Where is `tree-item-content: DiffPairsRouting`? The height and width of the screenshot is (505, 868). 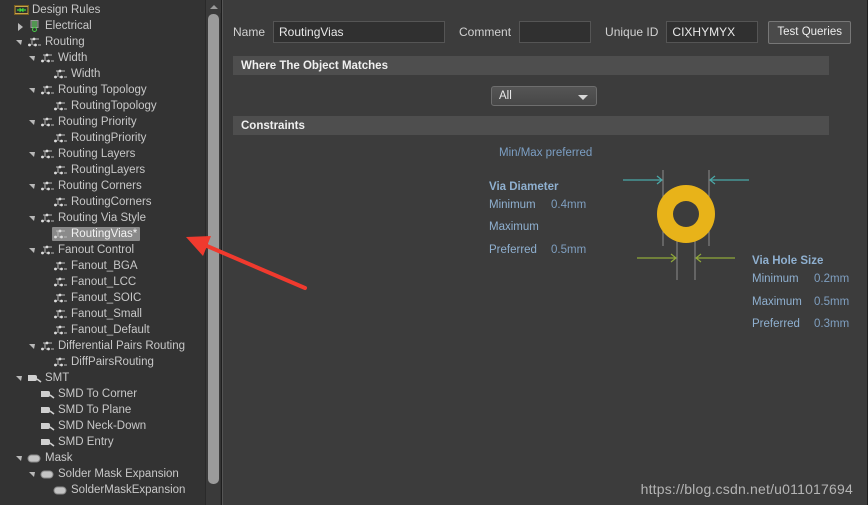 tree-item-content: DiffPairsRouting is located at coordinates (104, 362).